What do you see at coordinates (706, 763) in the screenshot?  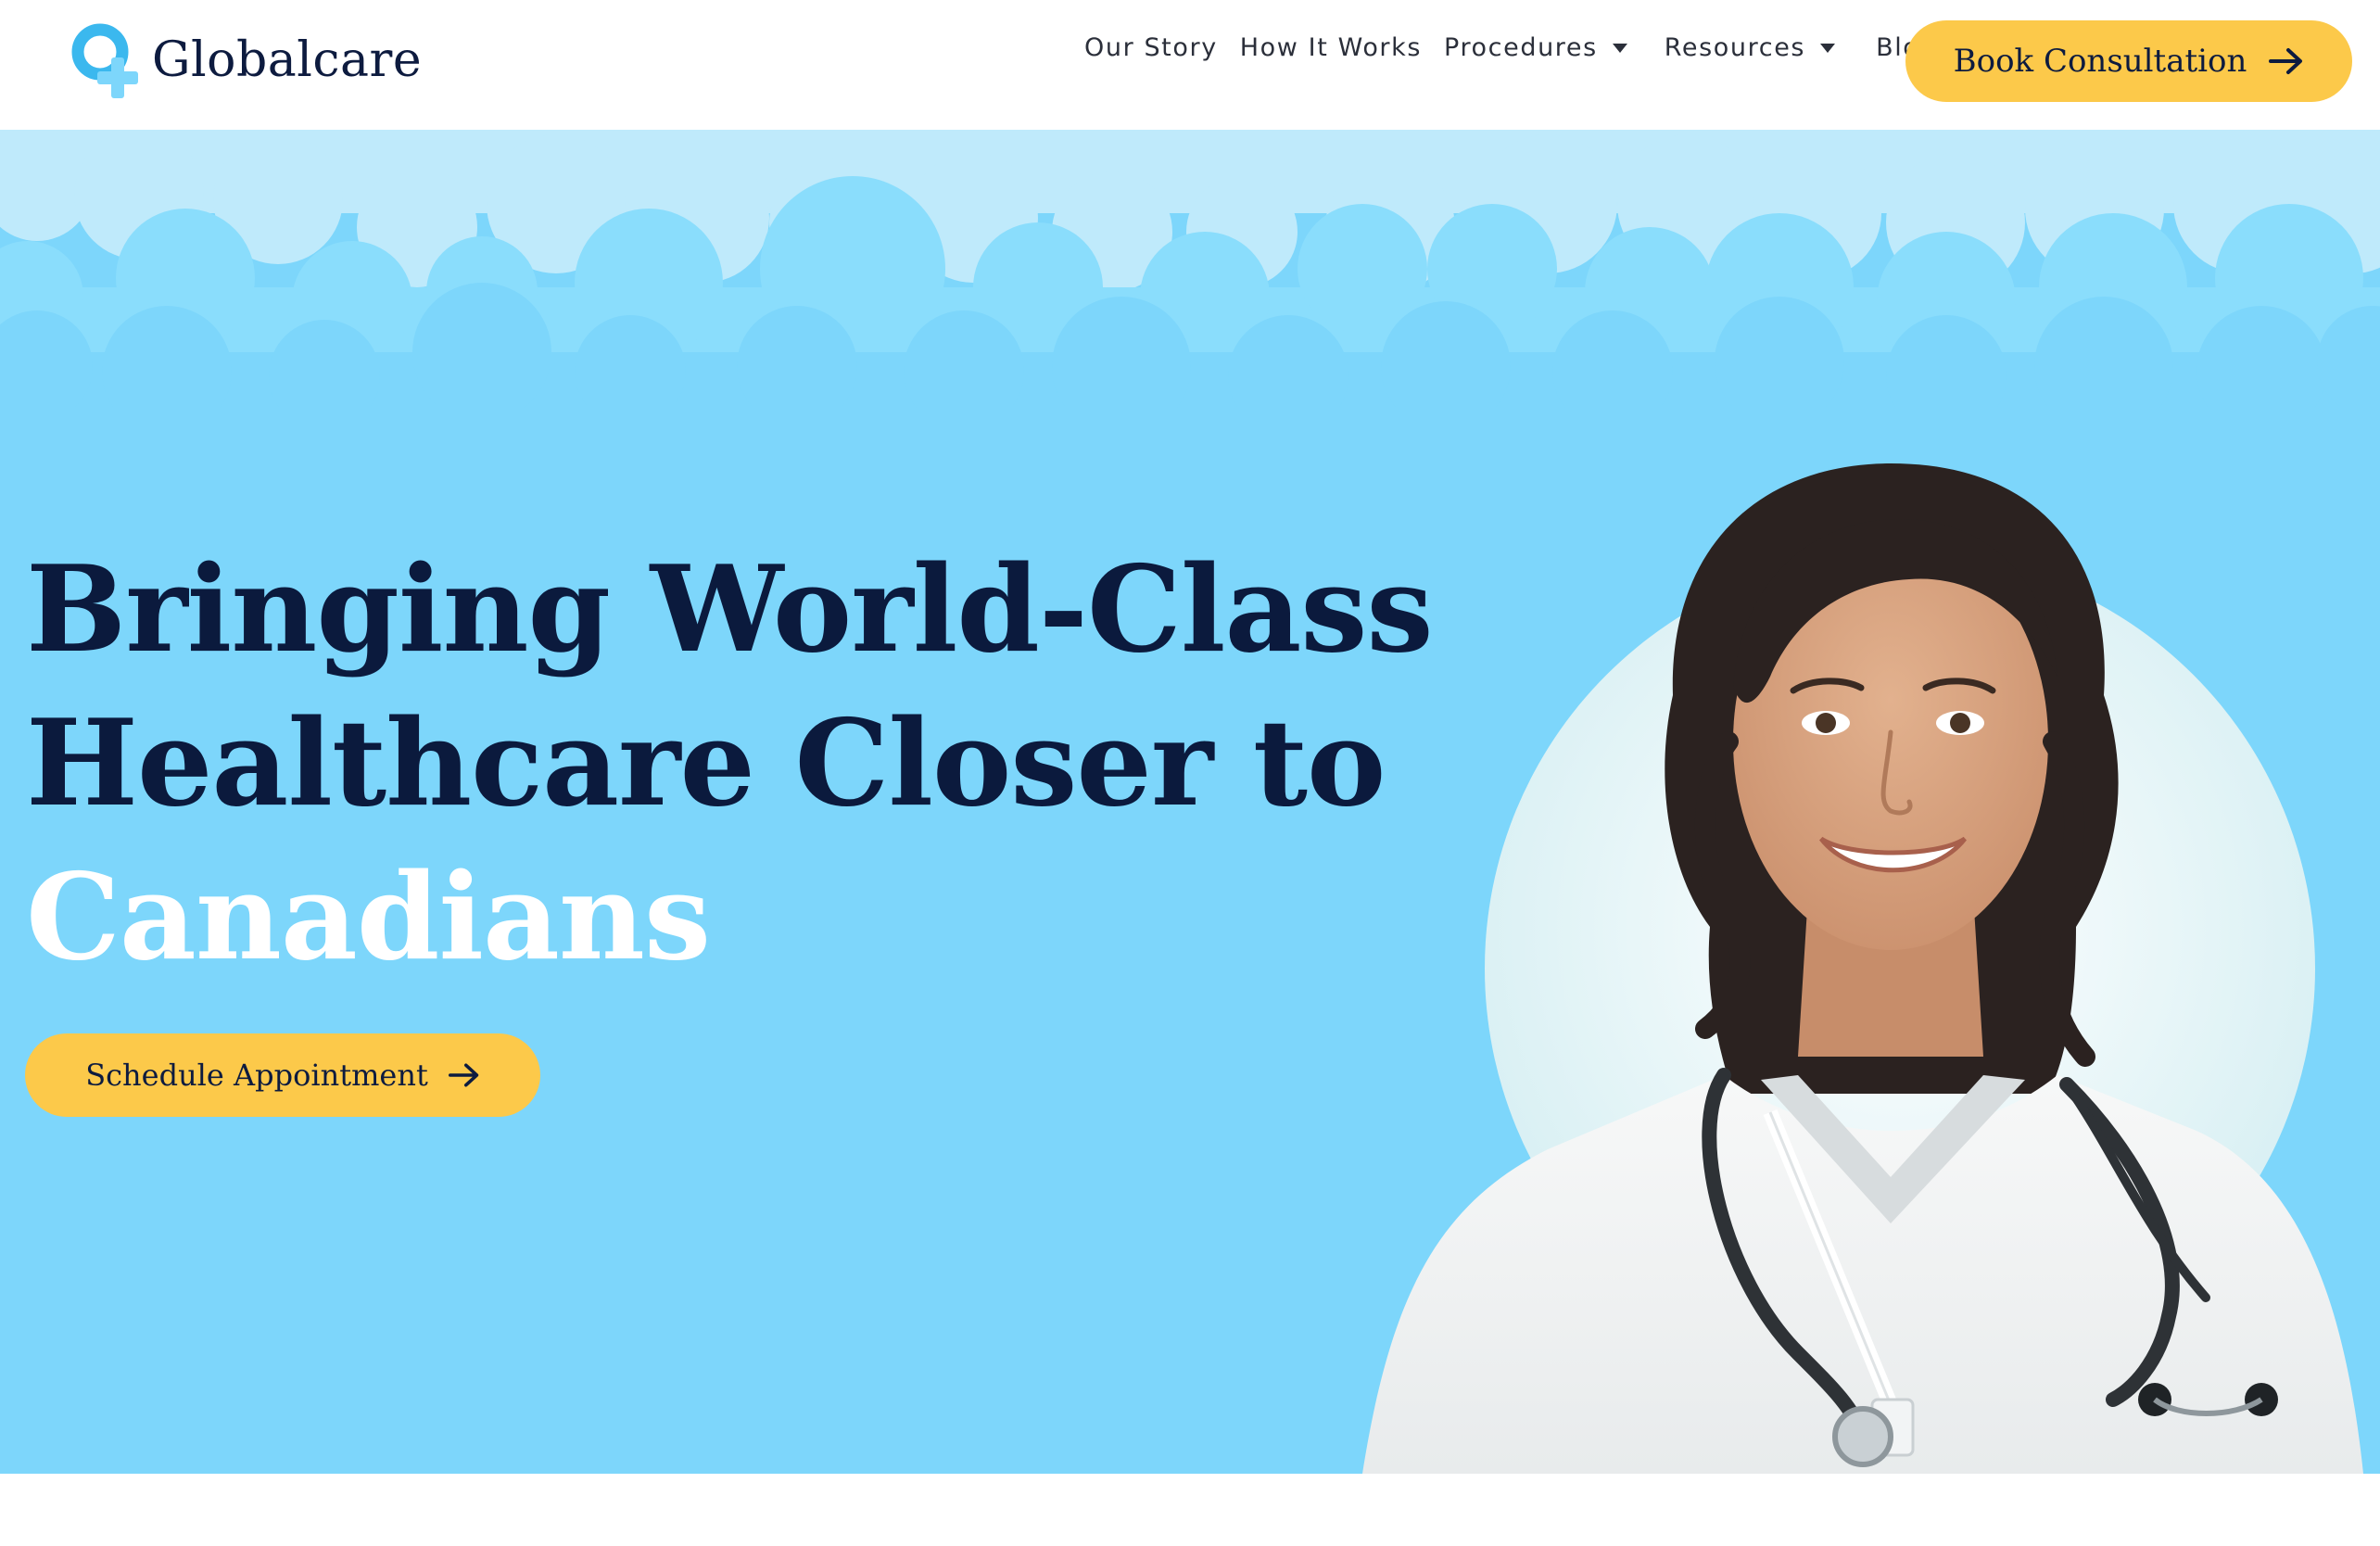 I see `headline-line-2: Healthcare Closer to` at bounding box center [706, 763].